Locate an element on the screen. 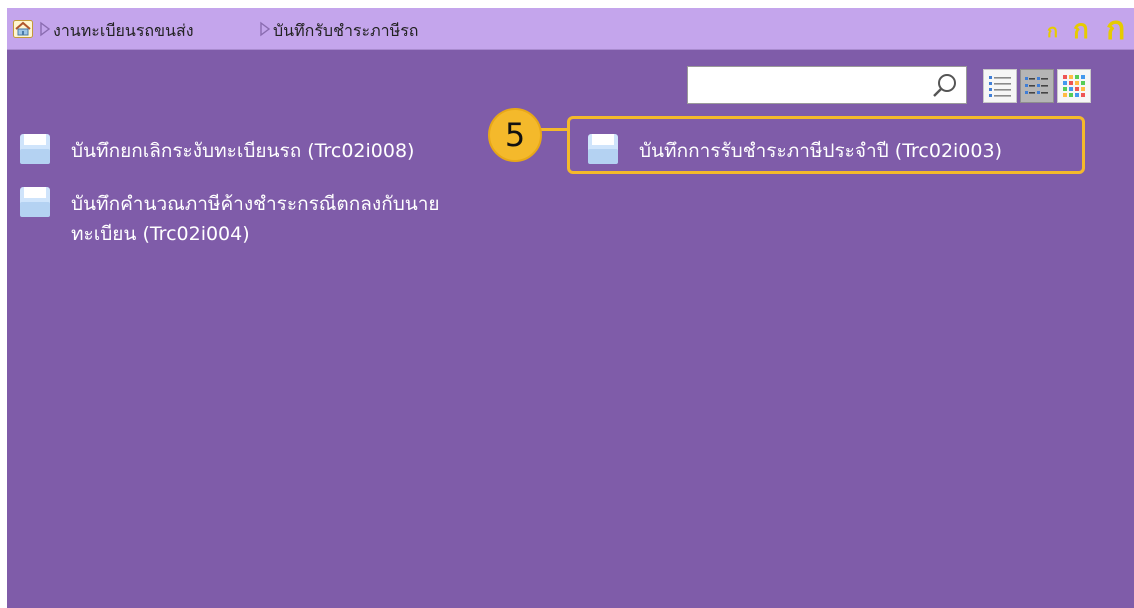 The width and height of the screenshot is (1134, 608). tile-view-icon is located at coordinates (1074, 86).